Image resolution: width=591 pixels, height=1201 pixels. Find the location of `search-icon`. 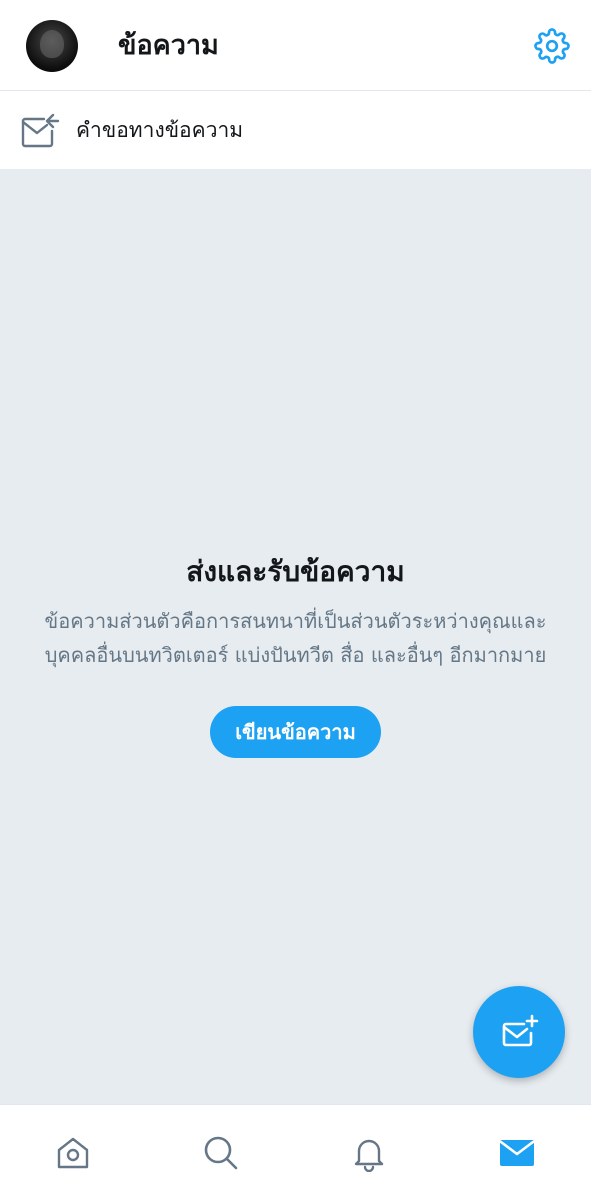

search-icon is located at coordinates (221, 1153).